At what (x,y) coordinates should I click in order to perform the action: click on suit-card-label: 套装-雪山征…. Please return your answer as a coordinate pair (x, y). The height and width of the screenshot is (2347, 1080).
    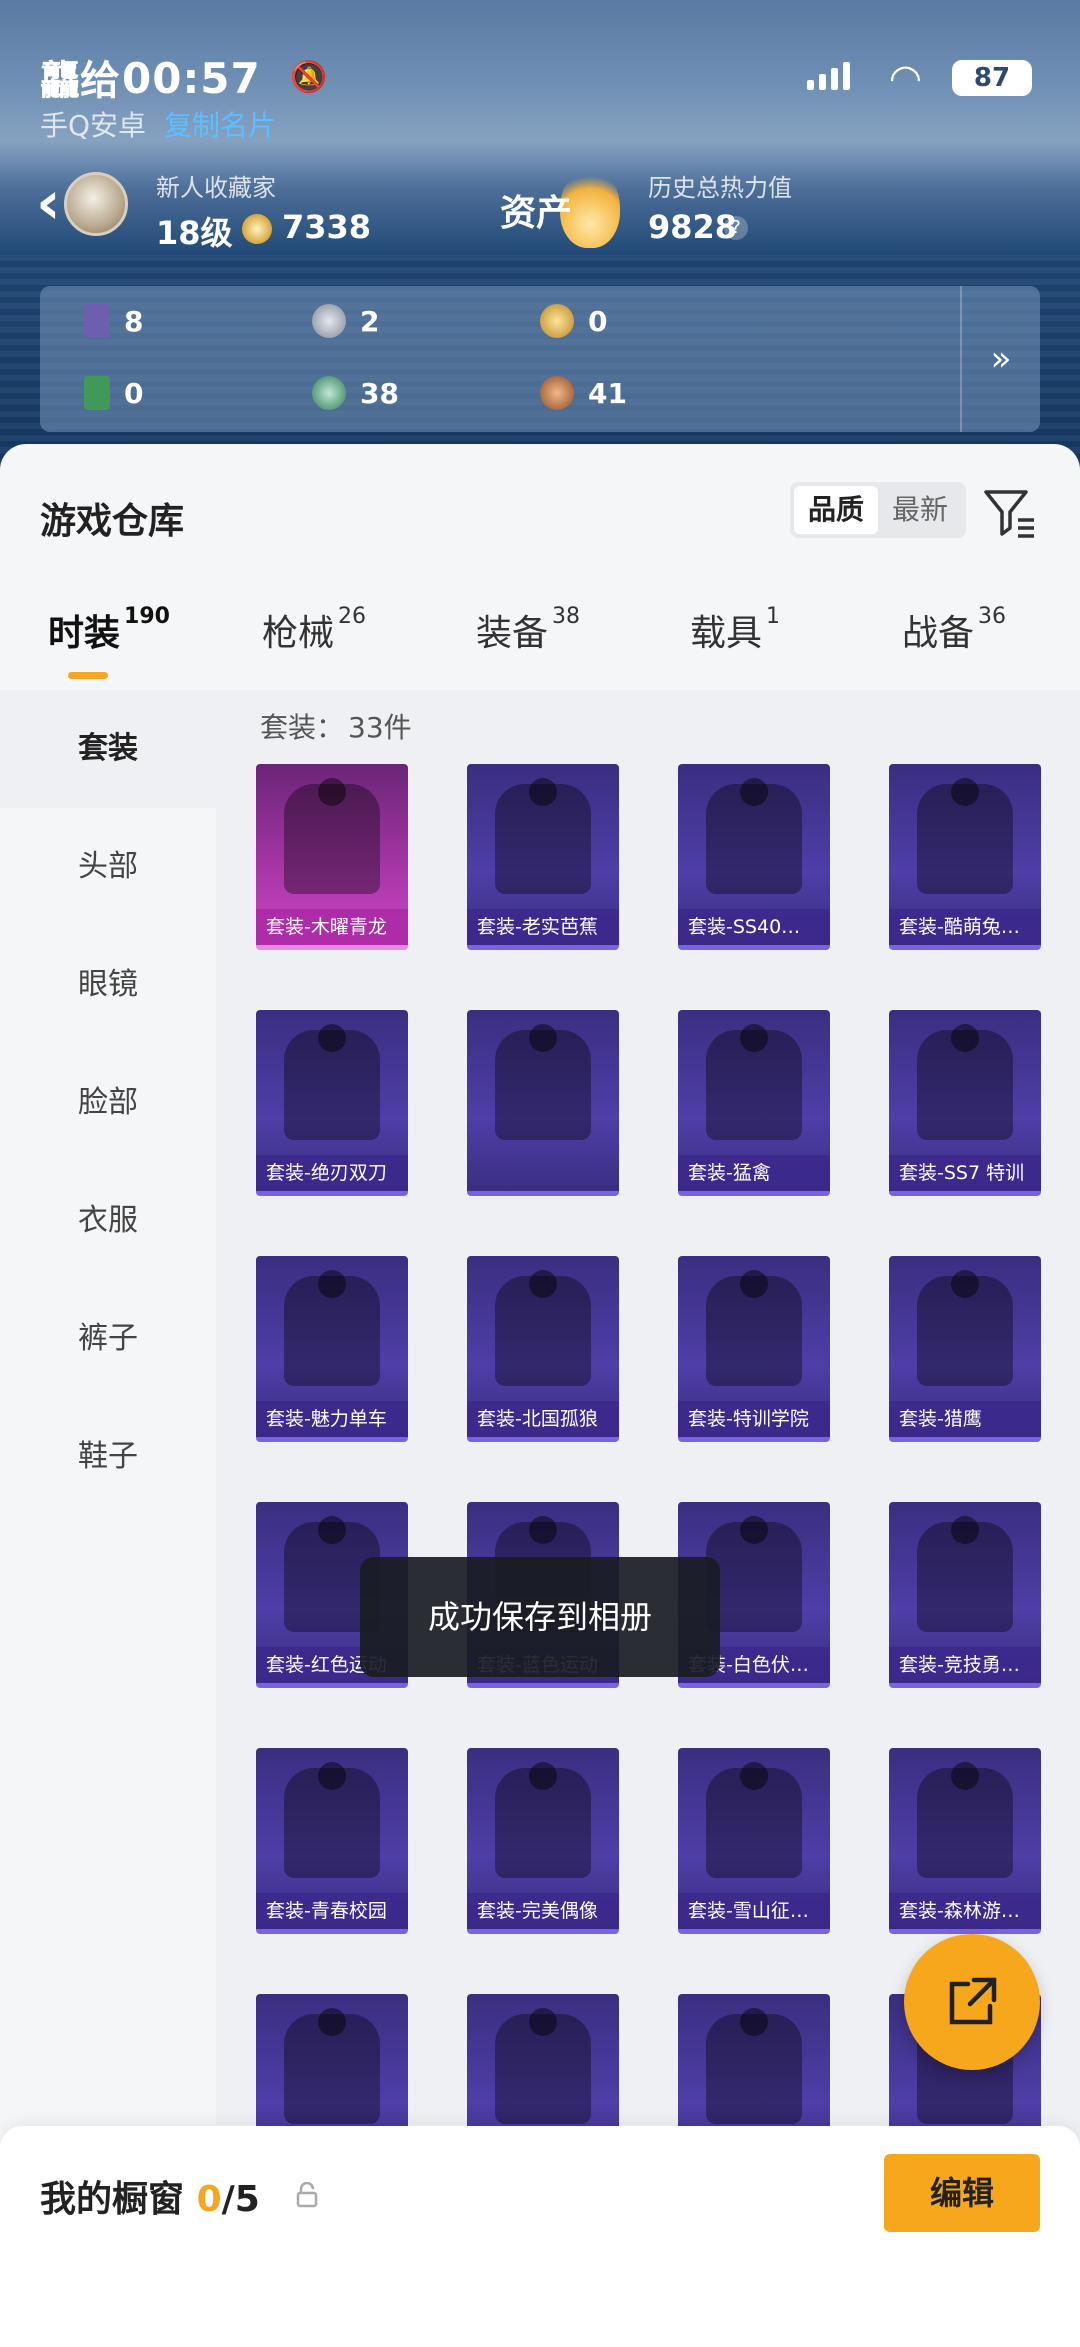
    Looking at the image, I should click on (754, 1911).